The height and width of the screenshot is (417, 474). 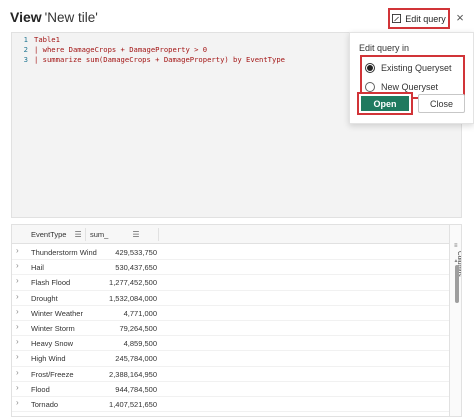 I want to click on table-row: › Drought 1,532,084,000, so click(x=230, y=298).